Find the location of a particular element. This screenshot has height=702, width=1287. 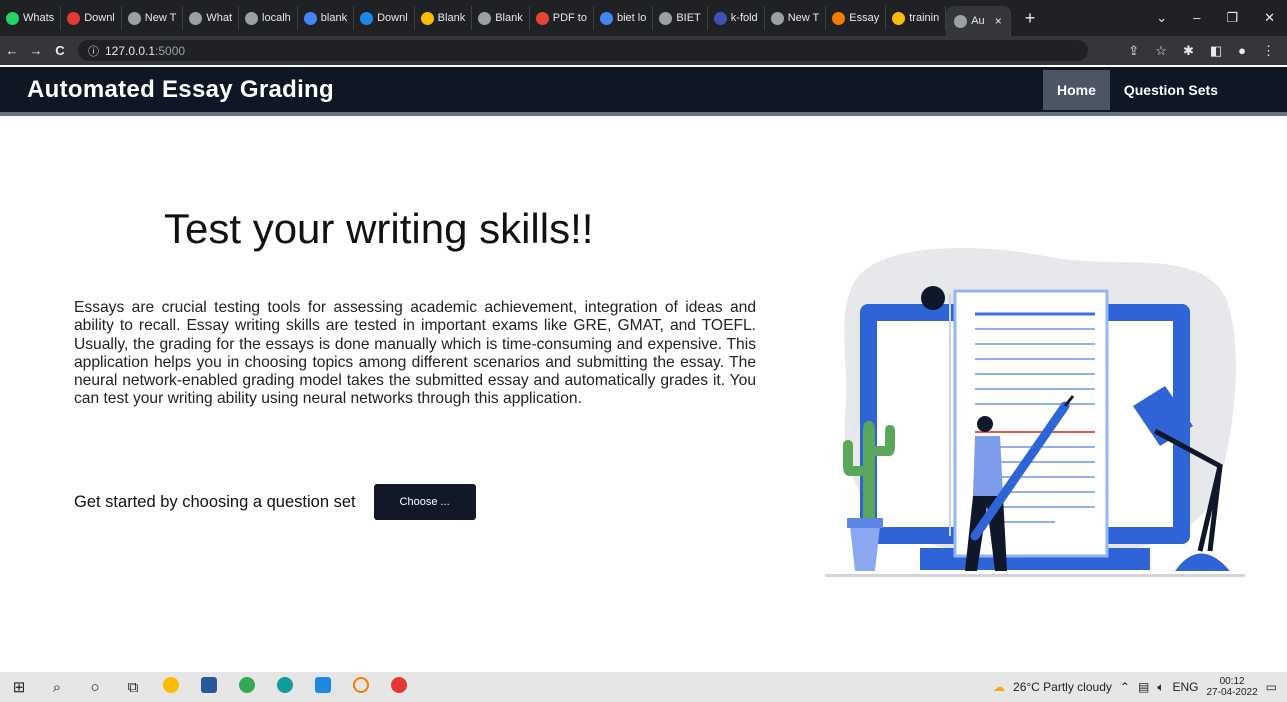

restore-icon: ❐ is located at coordinates (1232, 18).